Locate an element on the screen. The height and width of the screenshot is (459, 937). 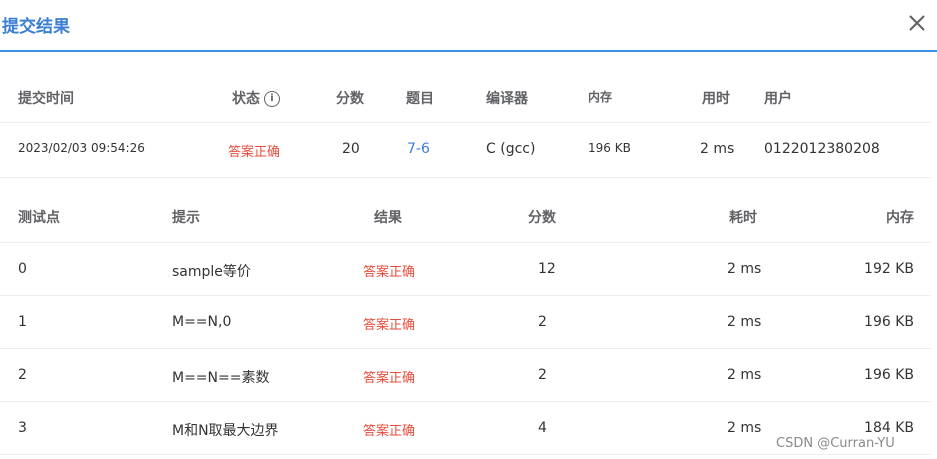
testcase-memory: 184 KB is located at coordinates (889, 428).